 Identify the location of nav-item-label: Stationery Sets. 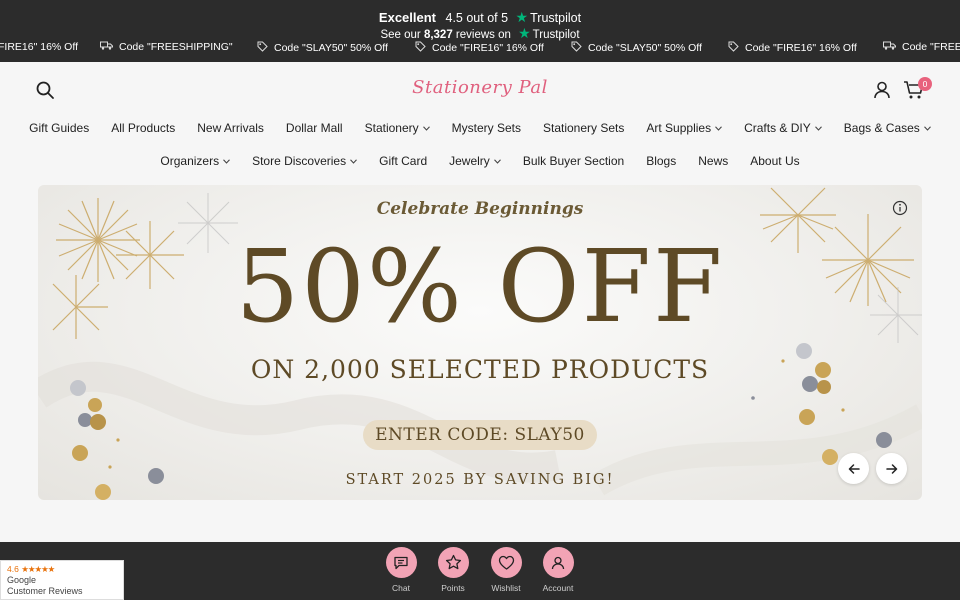
(584, 128).